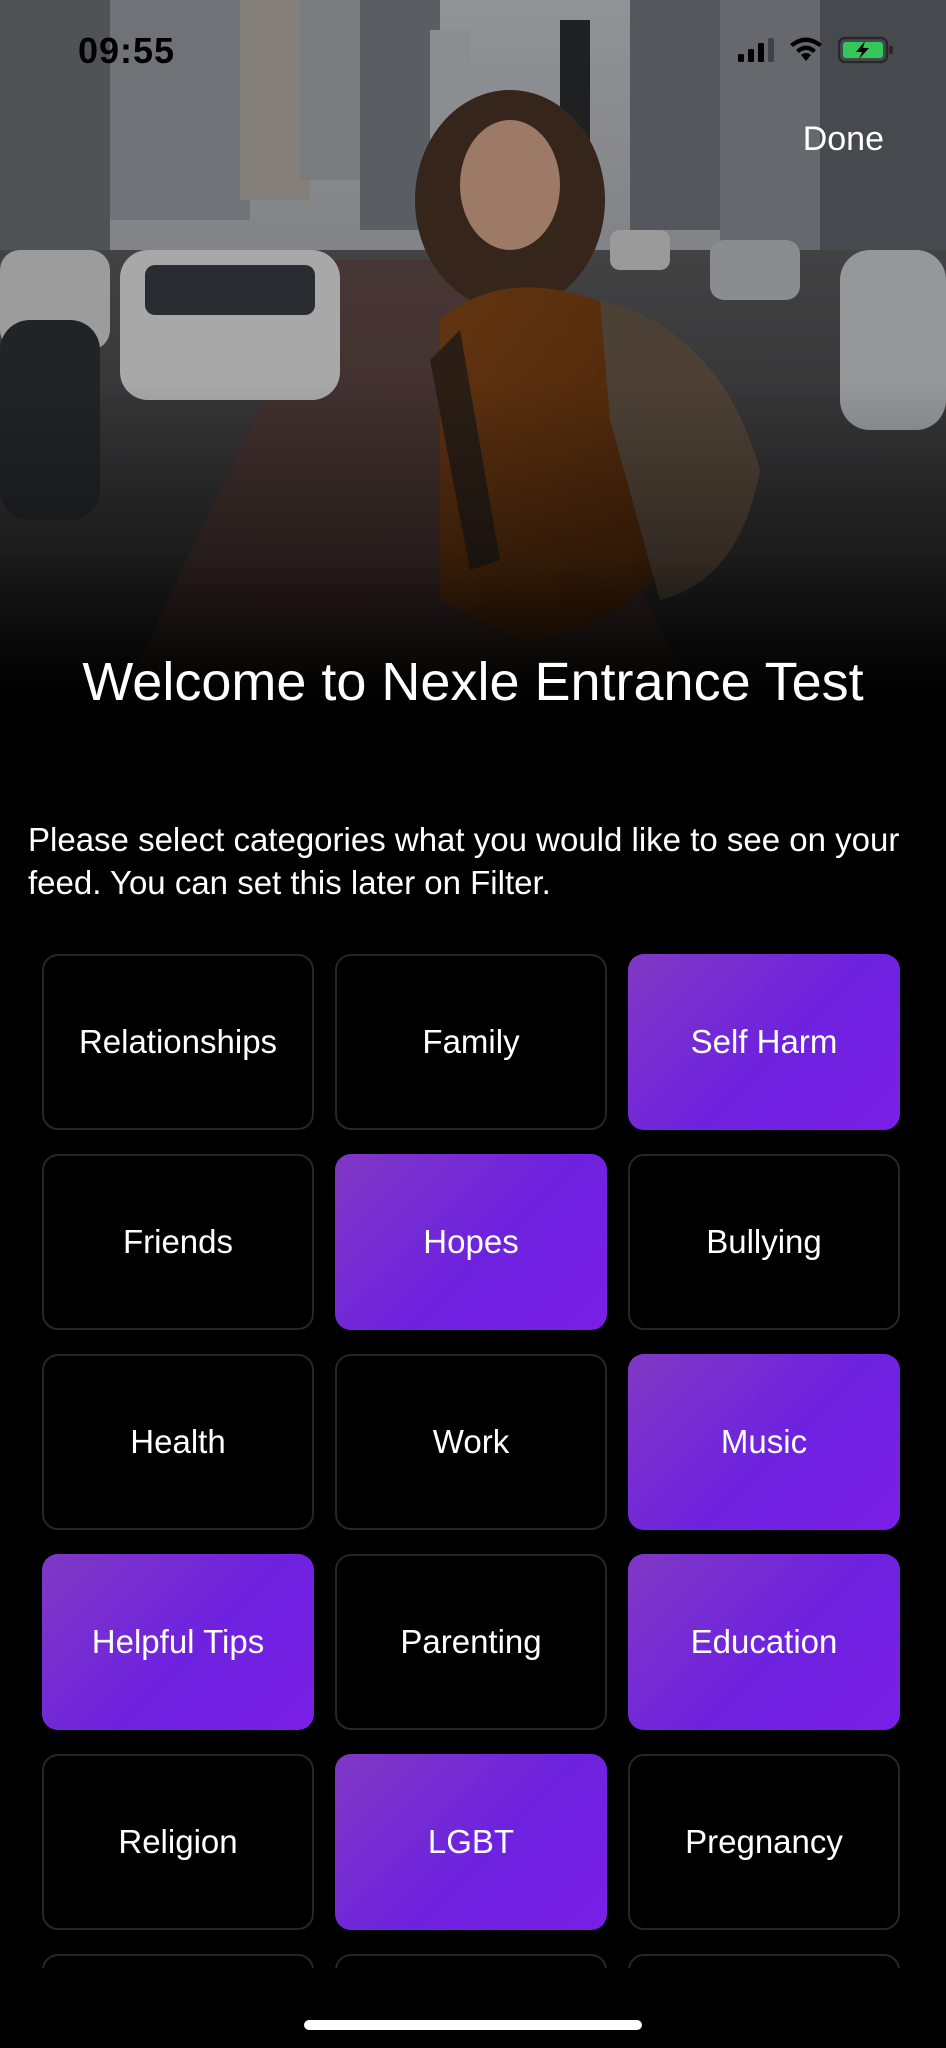 The height and width of the screenshot is (2048, 946). I want to click on category-tile: Friends, so click(178, 1242).